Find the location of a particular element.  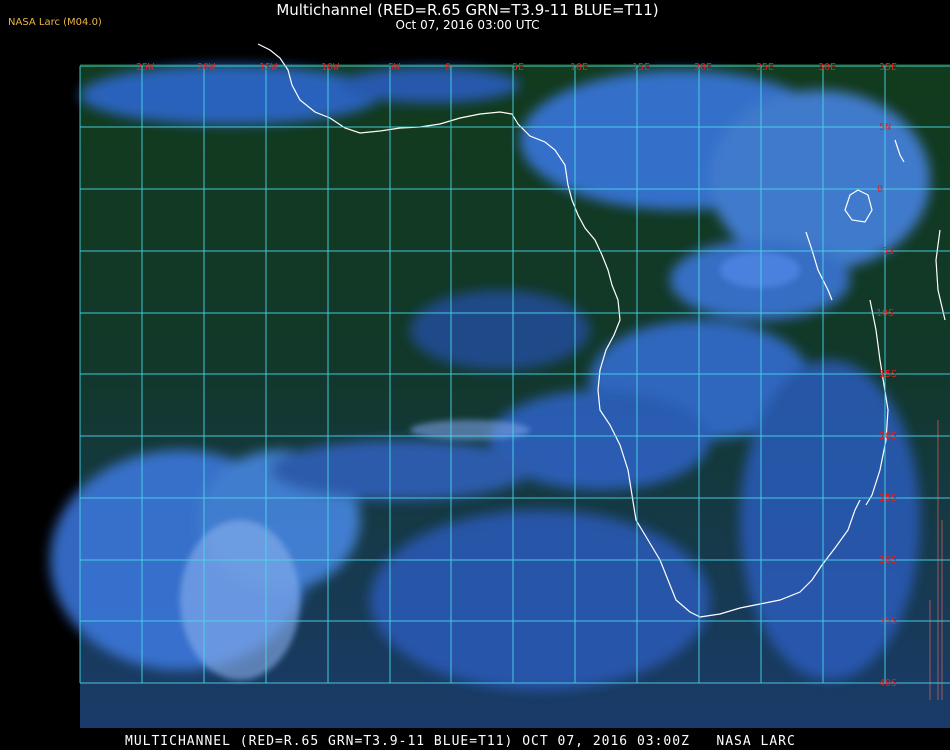

lat-label: 0 is located at coordinates (880, 189).